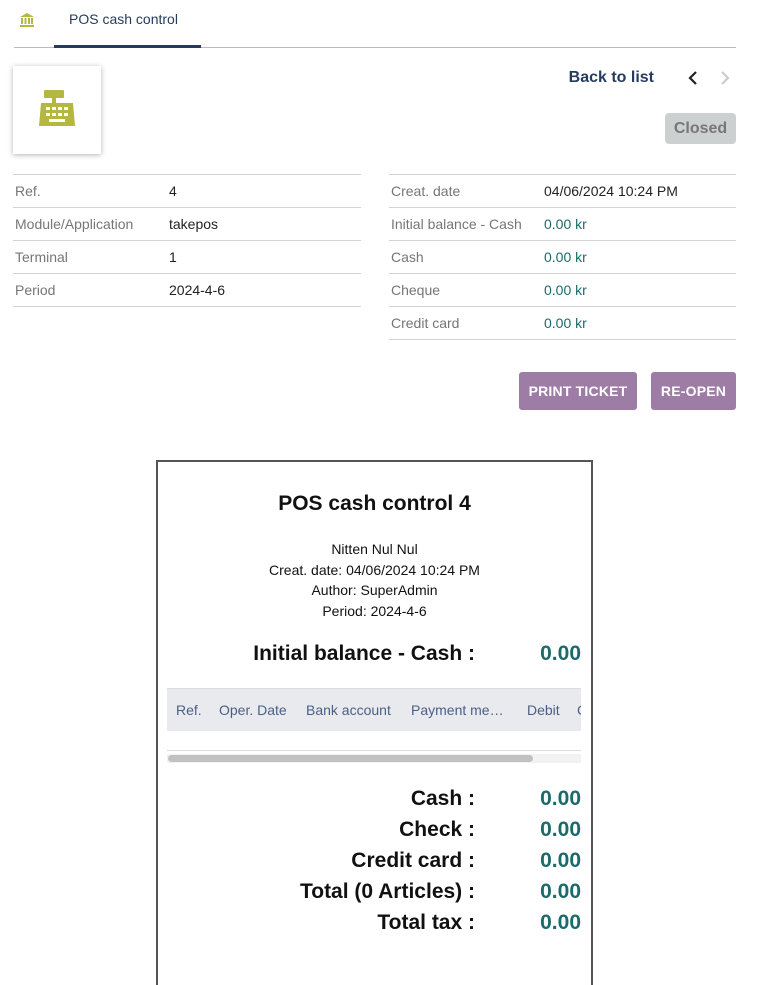 This screenshot has width=762, height=985. Describe the element at coordinates (41, 257) in the screenshot. I see `field-label: Terminal` at that location.